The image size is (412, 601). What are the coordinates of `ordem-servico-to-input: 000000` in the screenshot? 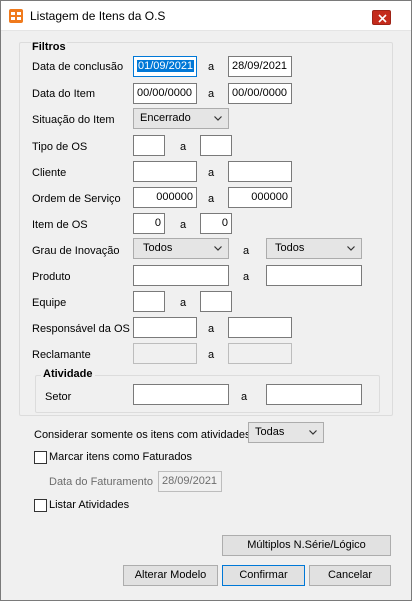 It's located at (260, 197).